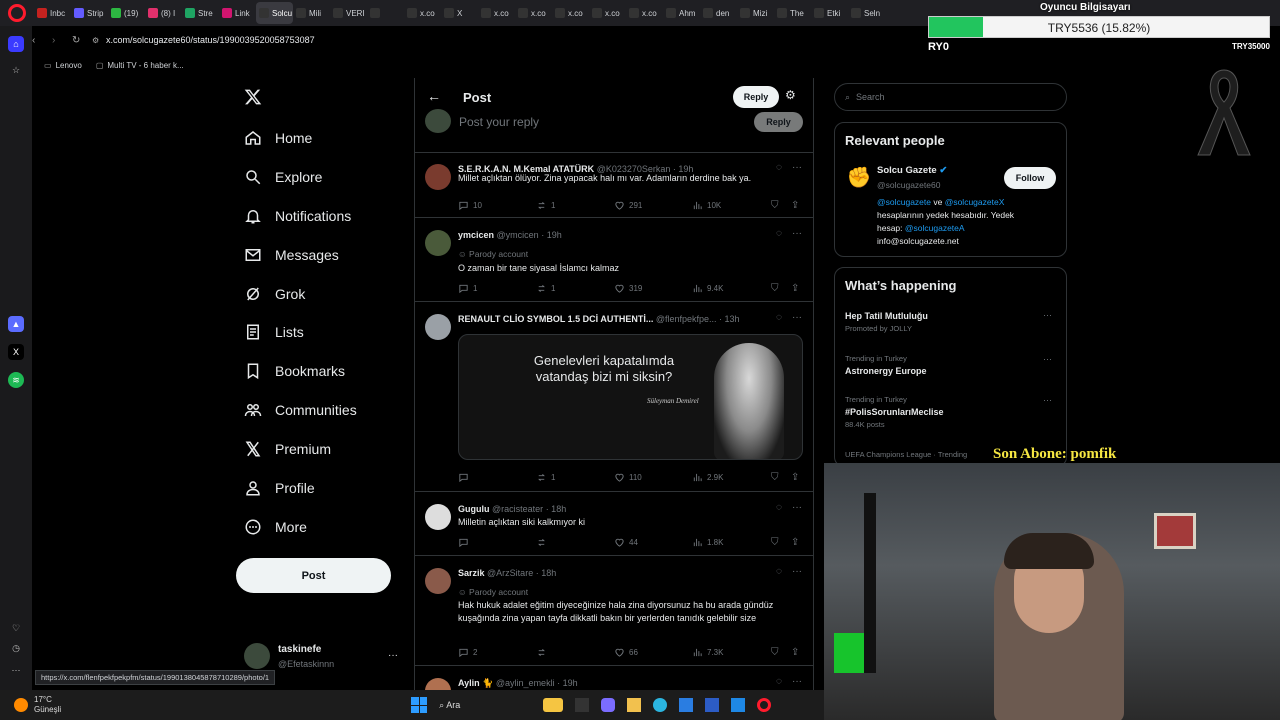 The image size is (1280, 720). What do you see at coordinates (62, 40) in the screenshot?
I see `forward-icon: ›` at bounding box center [62, 40].